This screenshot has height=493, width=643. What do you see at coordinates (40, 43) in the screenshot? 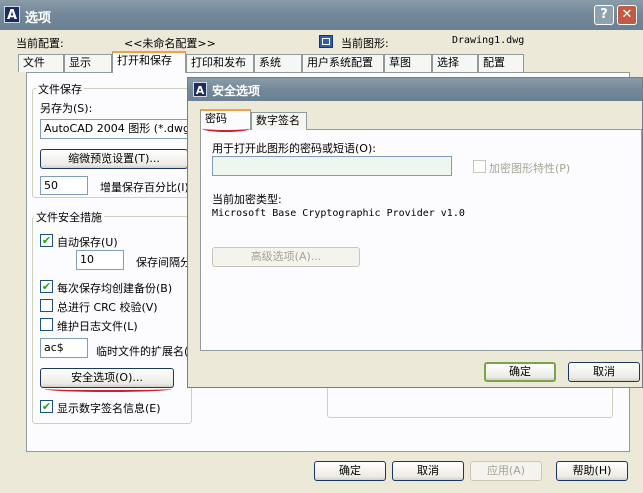
I see `current-profile-label: 当前配置:` at bounding box center [40, 43].